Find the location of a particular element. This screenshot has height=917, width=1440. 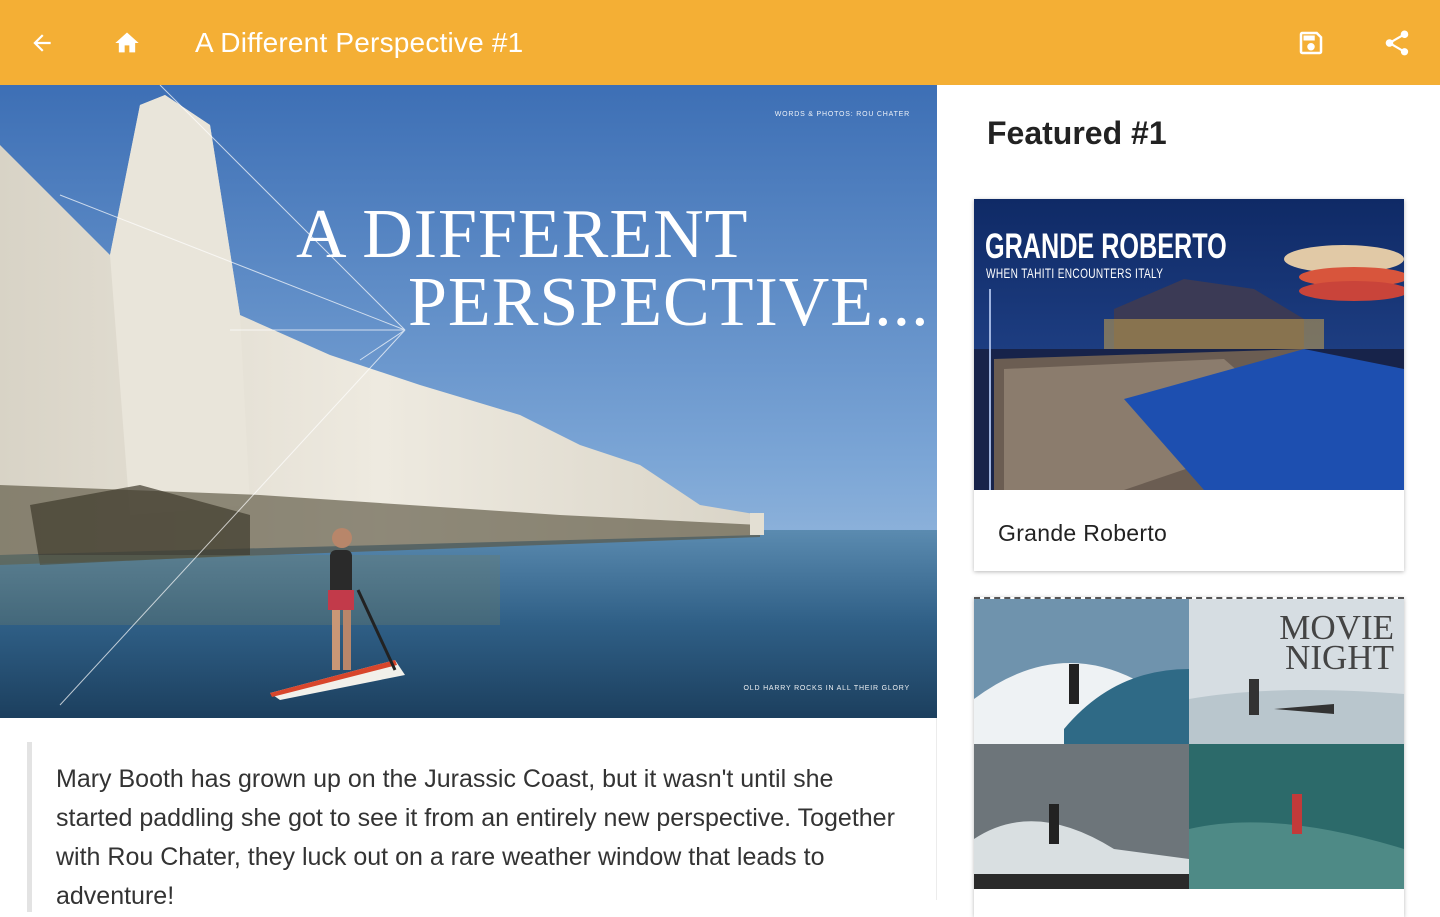

hero-headline-line1: A DIFFERENT is located at coordinates (522, 234).